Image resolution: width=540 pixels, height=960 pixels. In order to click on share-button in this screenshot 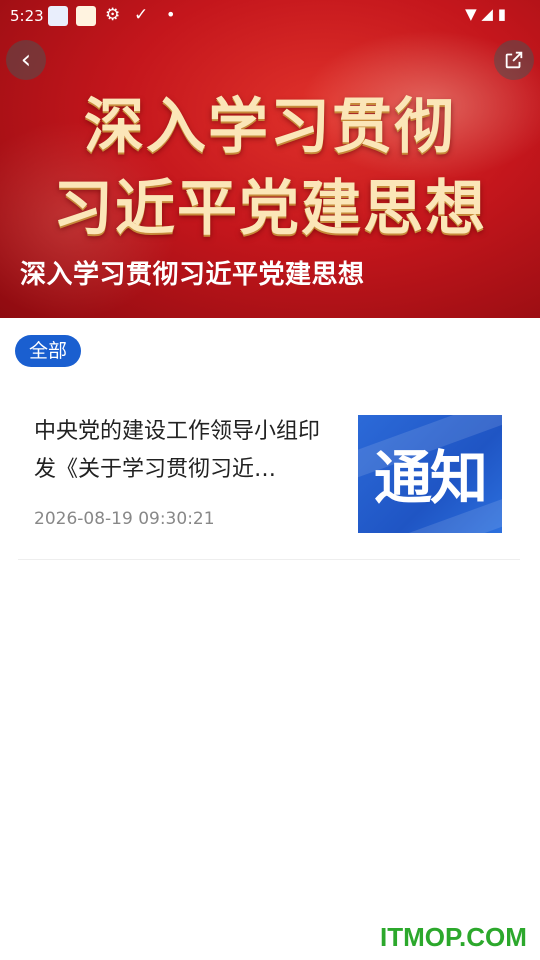, I will do `click(514, 60)`.